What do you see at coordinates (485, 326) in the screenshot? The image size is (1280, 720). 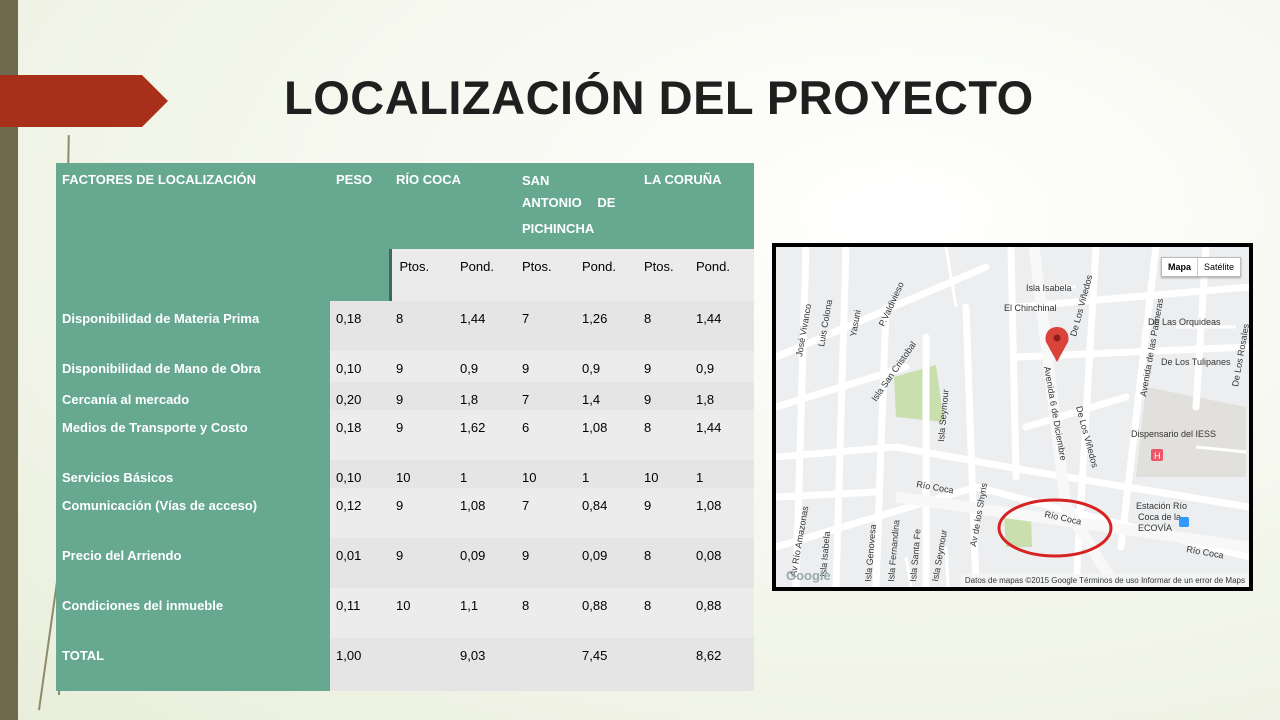 I see `row-w1: 1,44` at bounding box center [485, 326].